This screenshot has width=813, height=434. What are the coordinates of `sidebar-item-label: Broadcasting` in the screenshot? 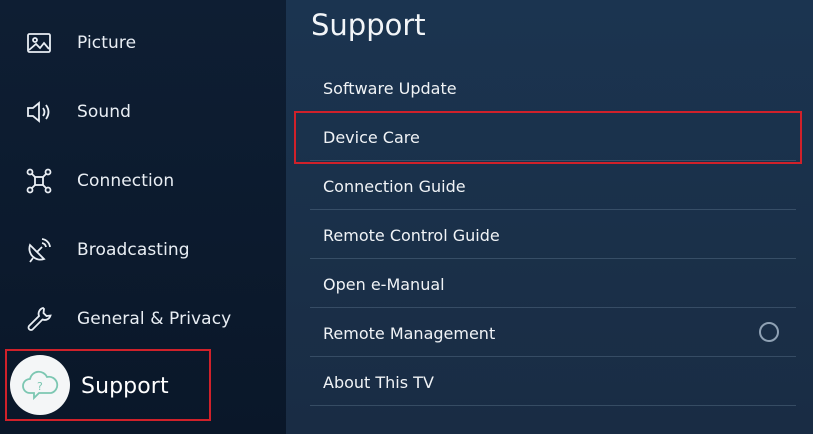 It's located at (133, 250).